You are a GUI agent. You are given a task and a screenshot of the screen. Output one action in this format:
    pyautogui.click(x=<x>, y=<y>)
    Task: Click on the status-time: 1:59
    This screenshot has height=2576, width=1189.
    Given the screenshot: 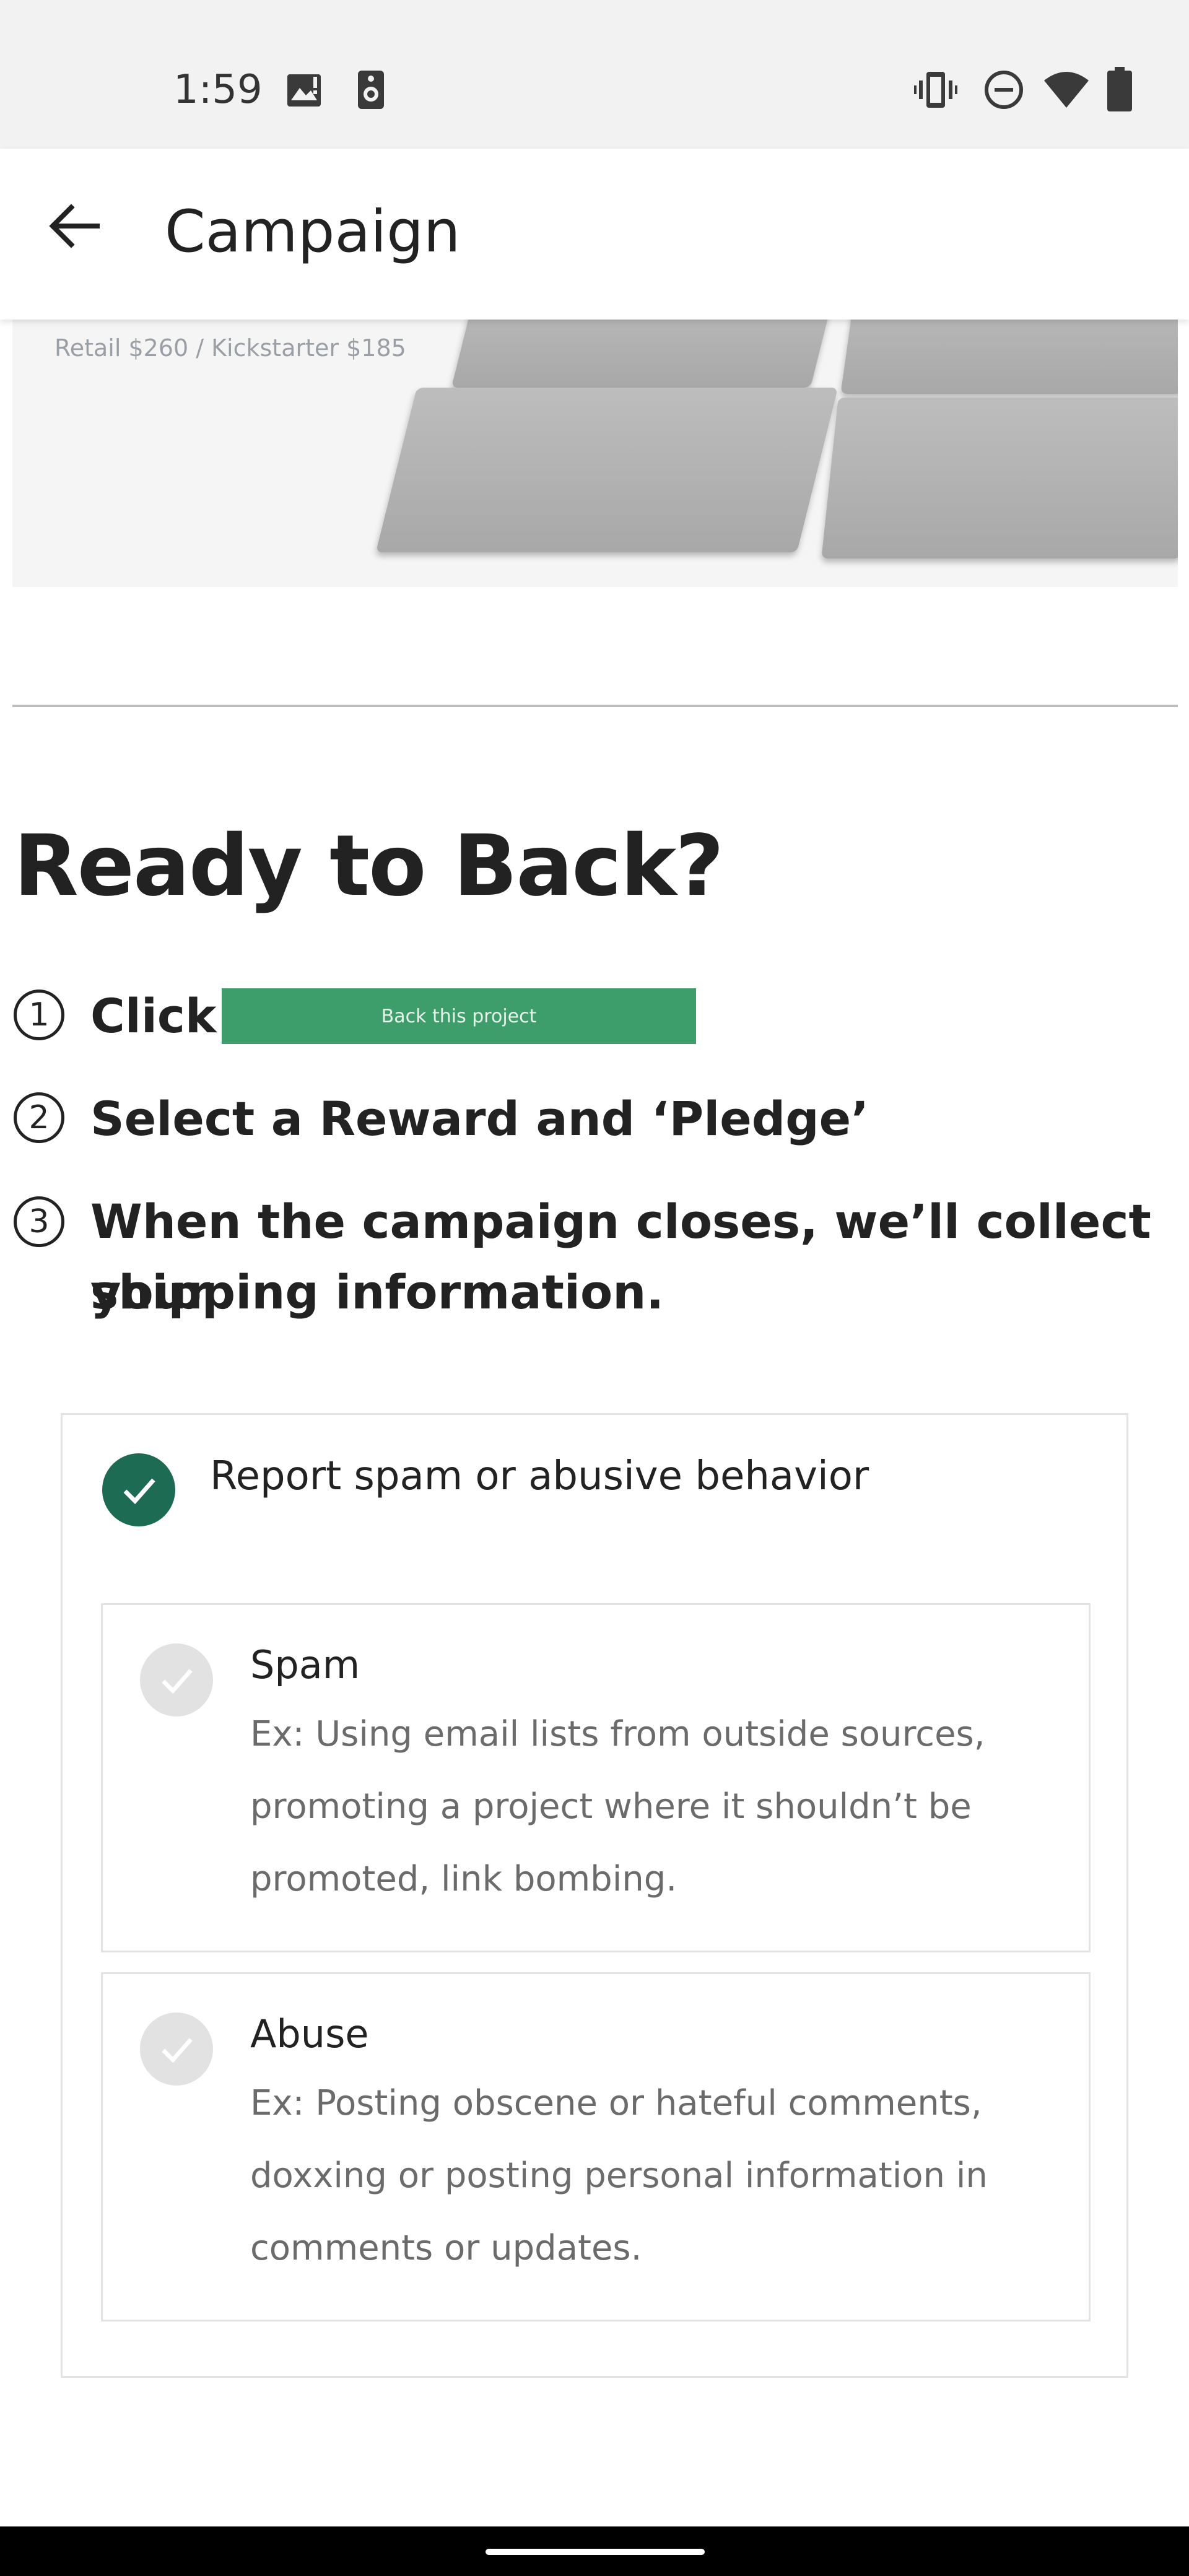 What is the action you would take?
    pyautogui.click(x=218, y=90)
    